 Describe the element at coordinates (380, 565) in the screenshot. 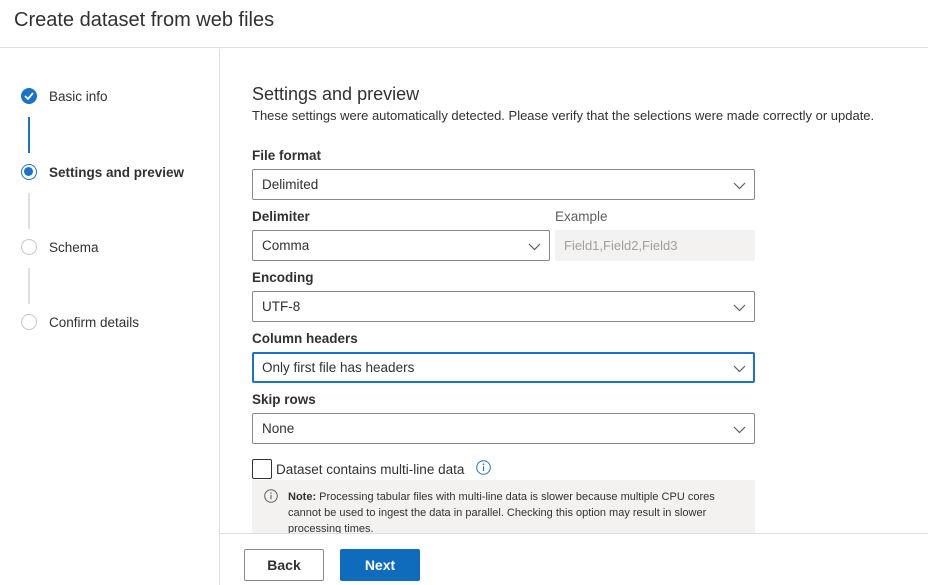

I see `next-button: Next` at that location.